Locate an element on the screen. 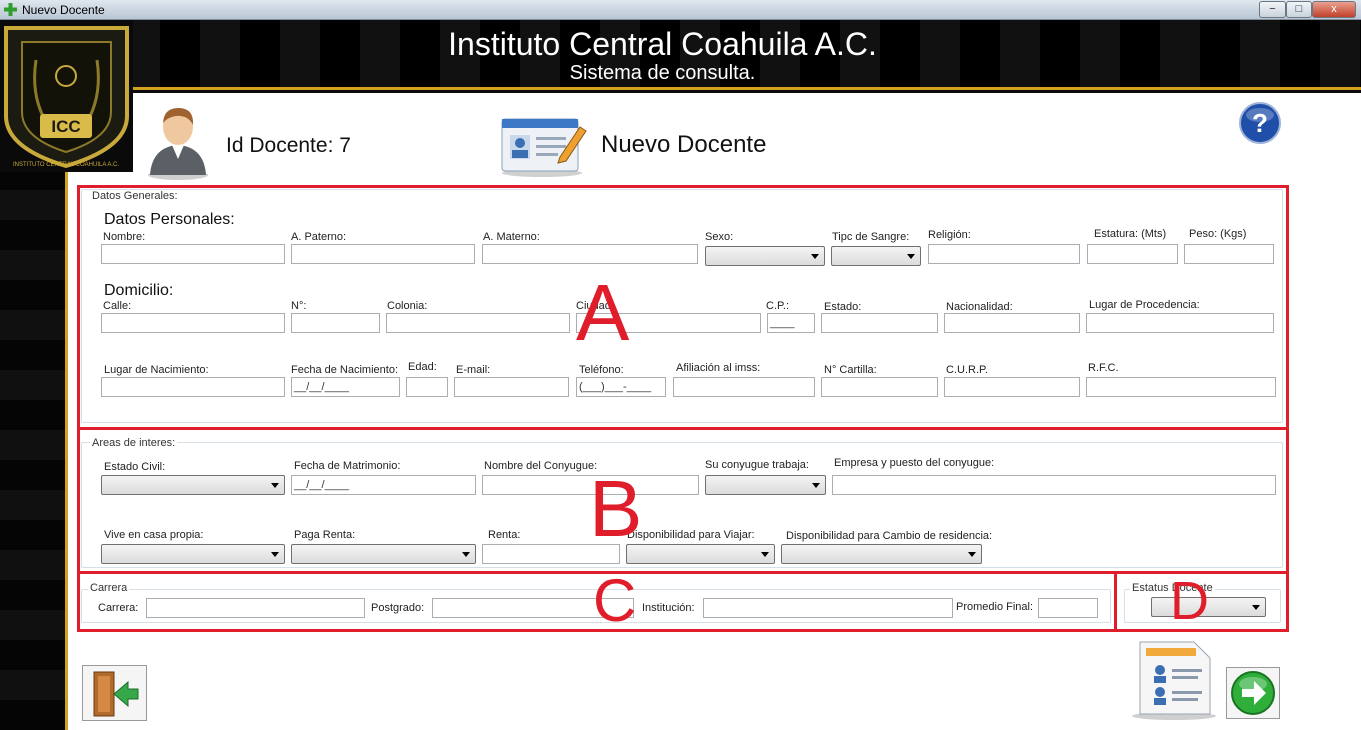  report-document-button is located at coordinates (1174, 679).